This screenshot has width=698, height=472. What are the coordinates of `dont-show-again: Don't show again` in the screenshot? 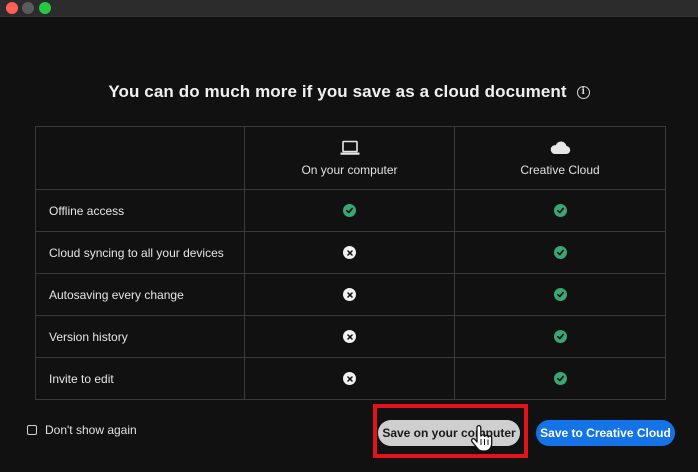 It's located at (82, 430).